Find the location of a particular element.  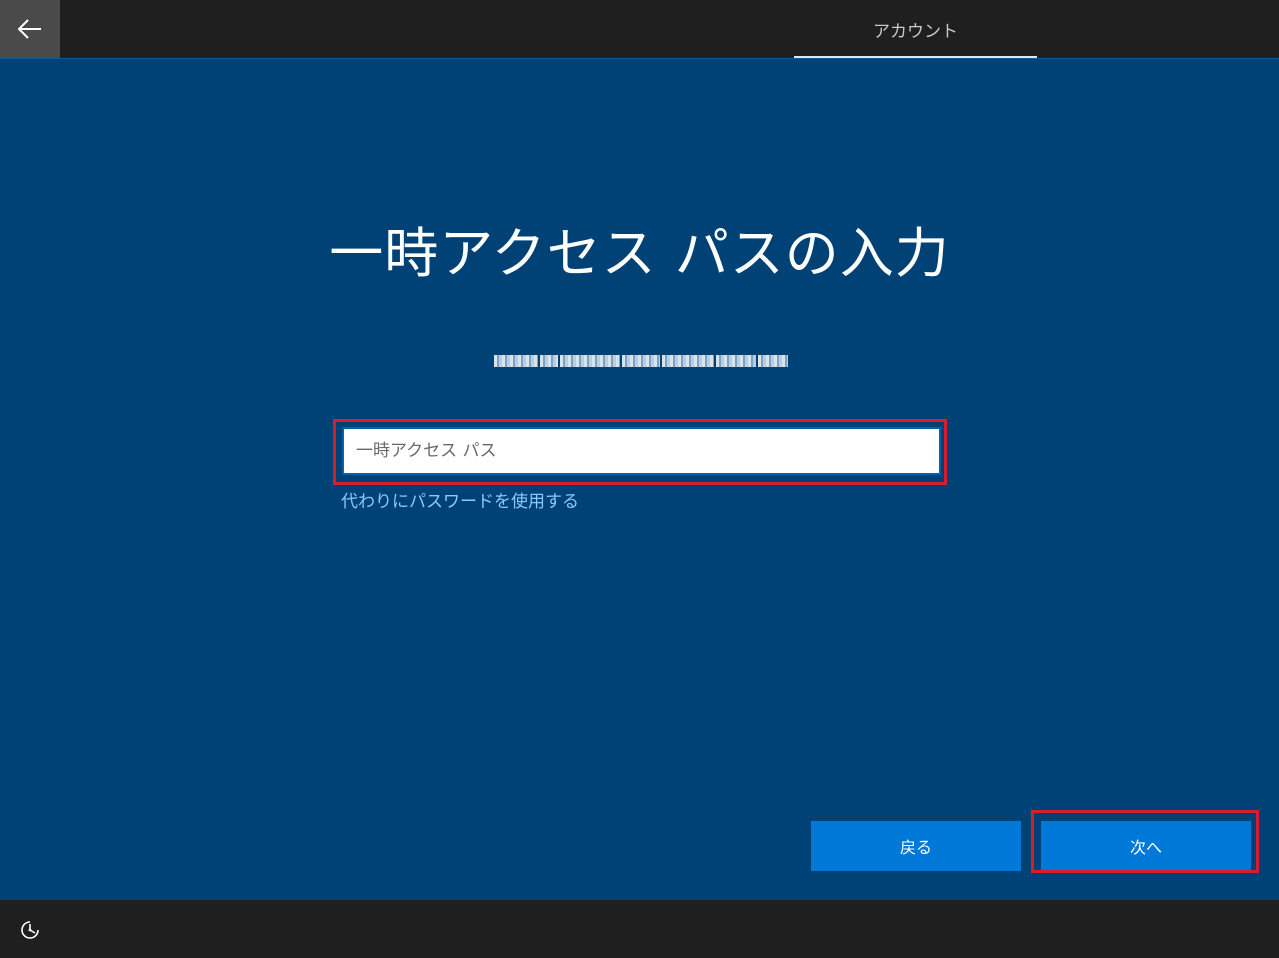

back-button: 戻る is located at coordinates (916, 846).